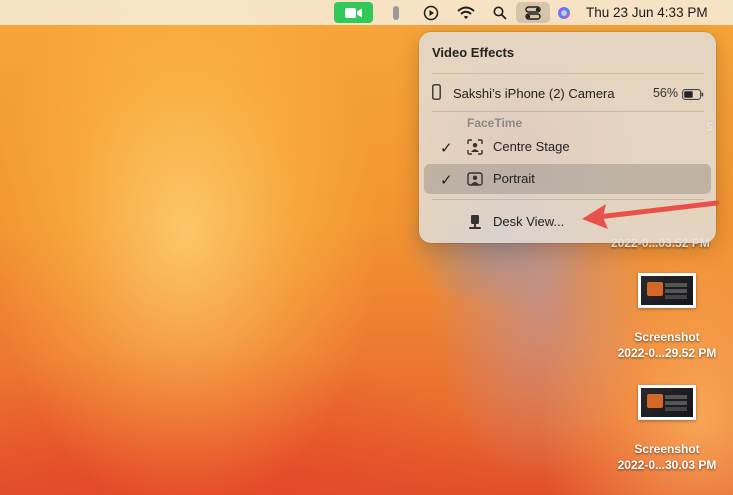 Image resolution: width=733 pixels, height=495 pixels. Describe the element at coordinates (693, 96) in the screenshot. I see `battery-icon` at that location.